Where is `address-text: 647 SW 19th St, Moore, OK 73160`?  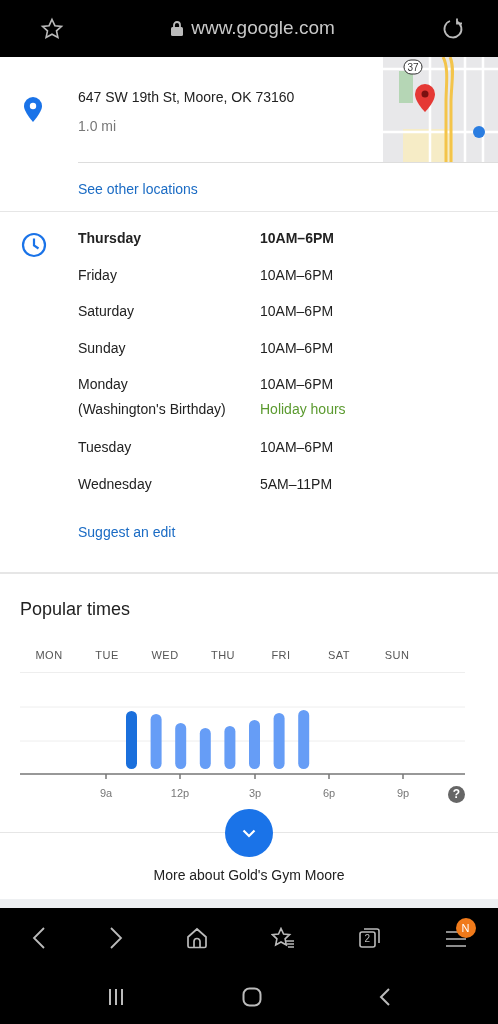 address-text: 647 SW 19th St, Moore, OK 73160 is located at coordinates (187, 97).